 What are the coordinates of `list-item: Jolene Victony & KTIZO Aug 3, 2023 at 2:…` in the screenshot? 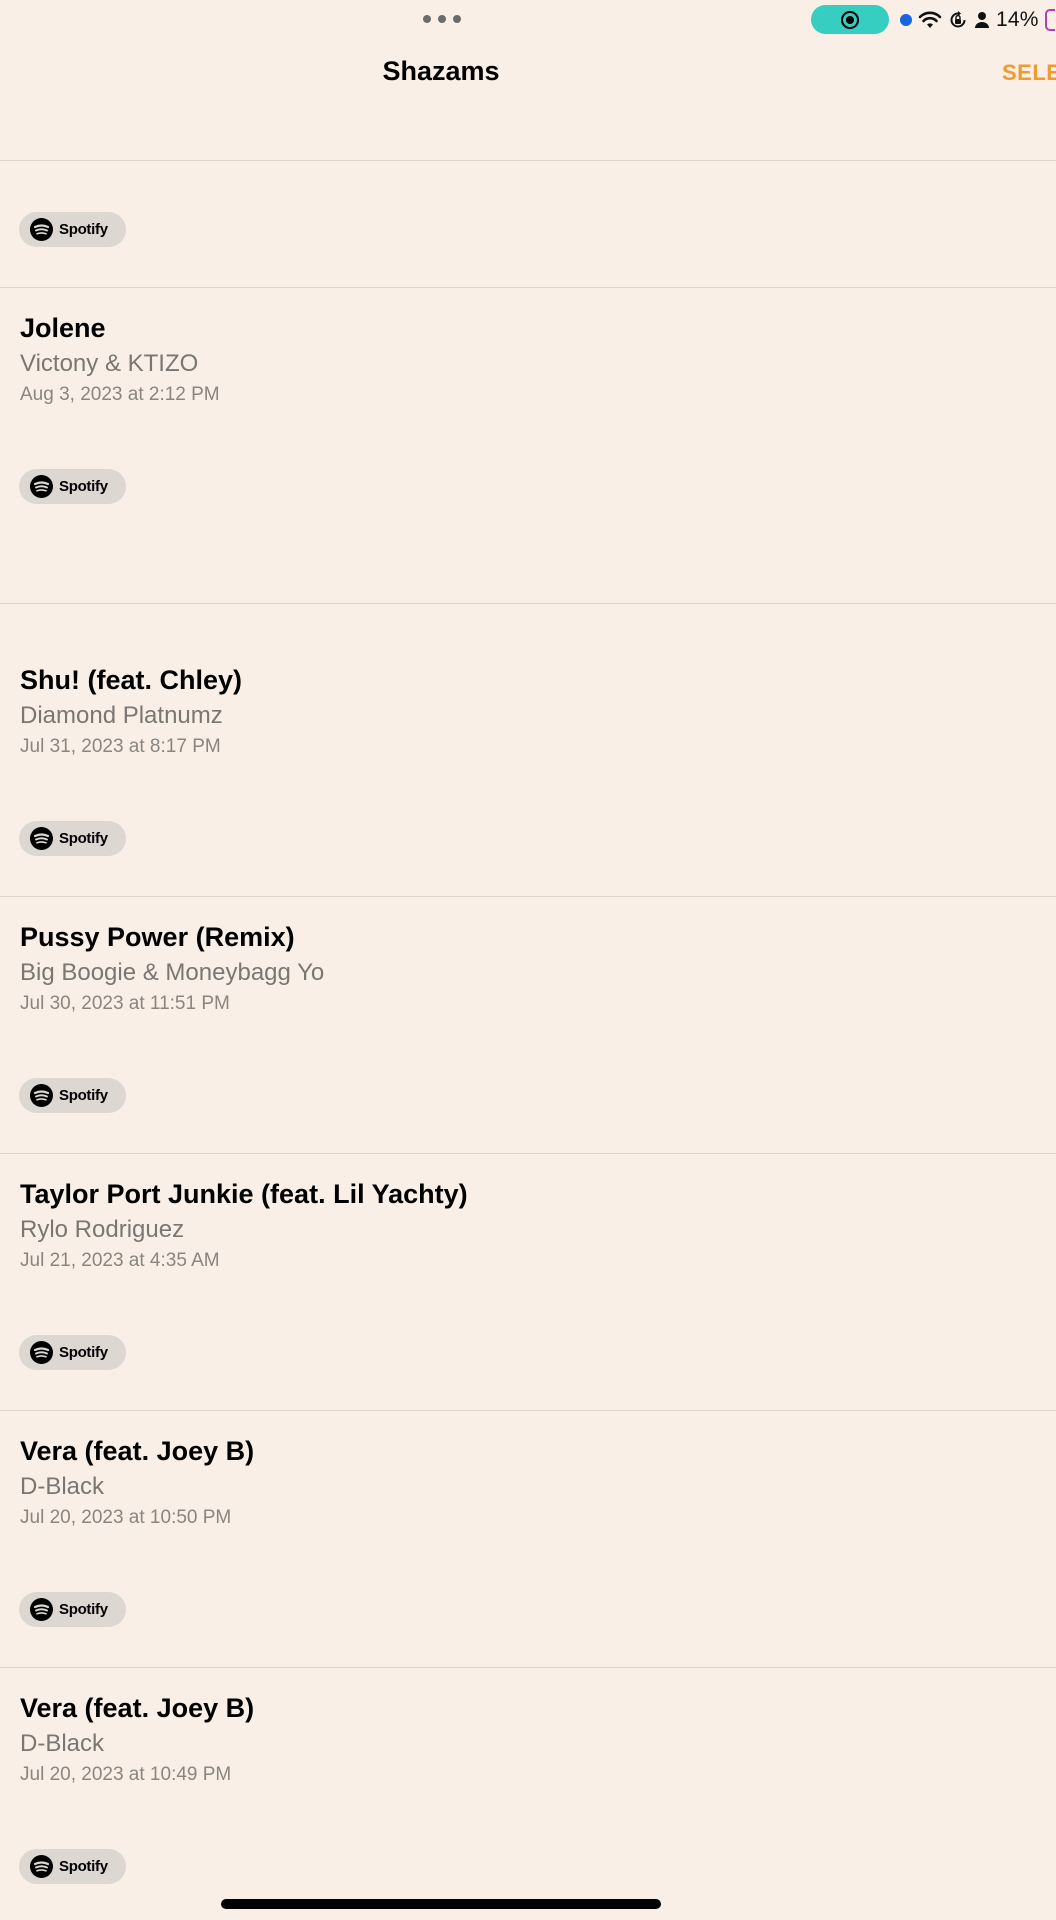 It's located at (120, 359).